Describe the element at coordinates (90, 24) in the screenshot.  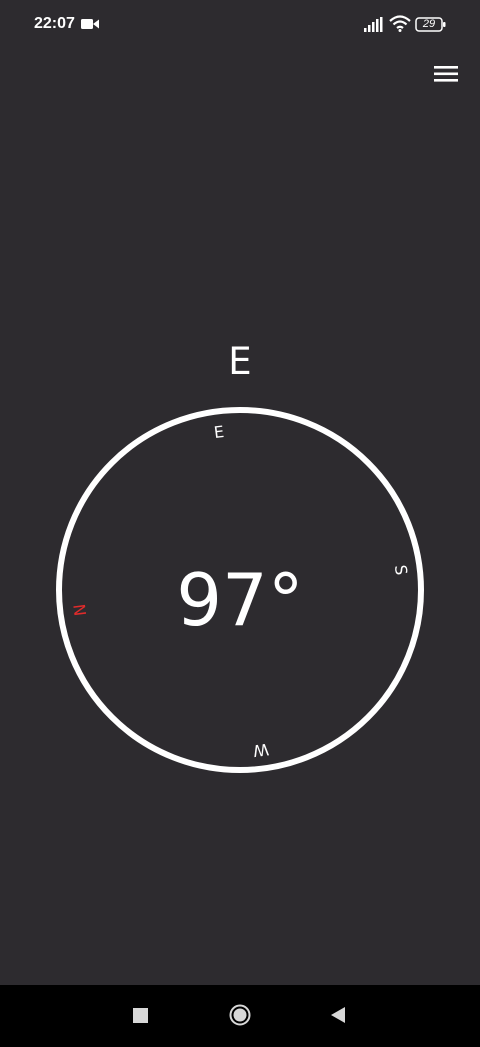
I see `video-camera-icon` at that location.